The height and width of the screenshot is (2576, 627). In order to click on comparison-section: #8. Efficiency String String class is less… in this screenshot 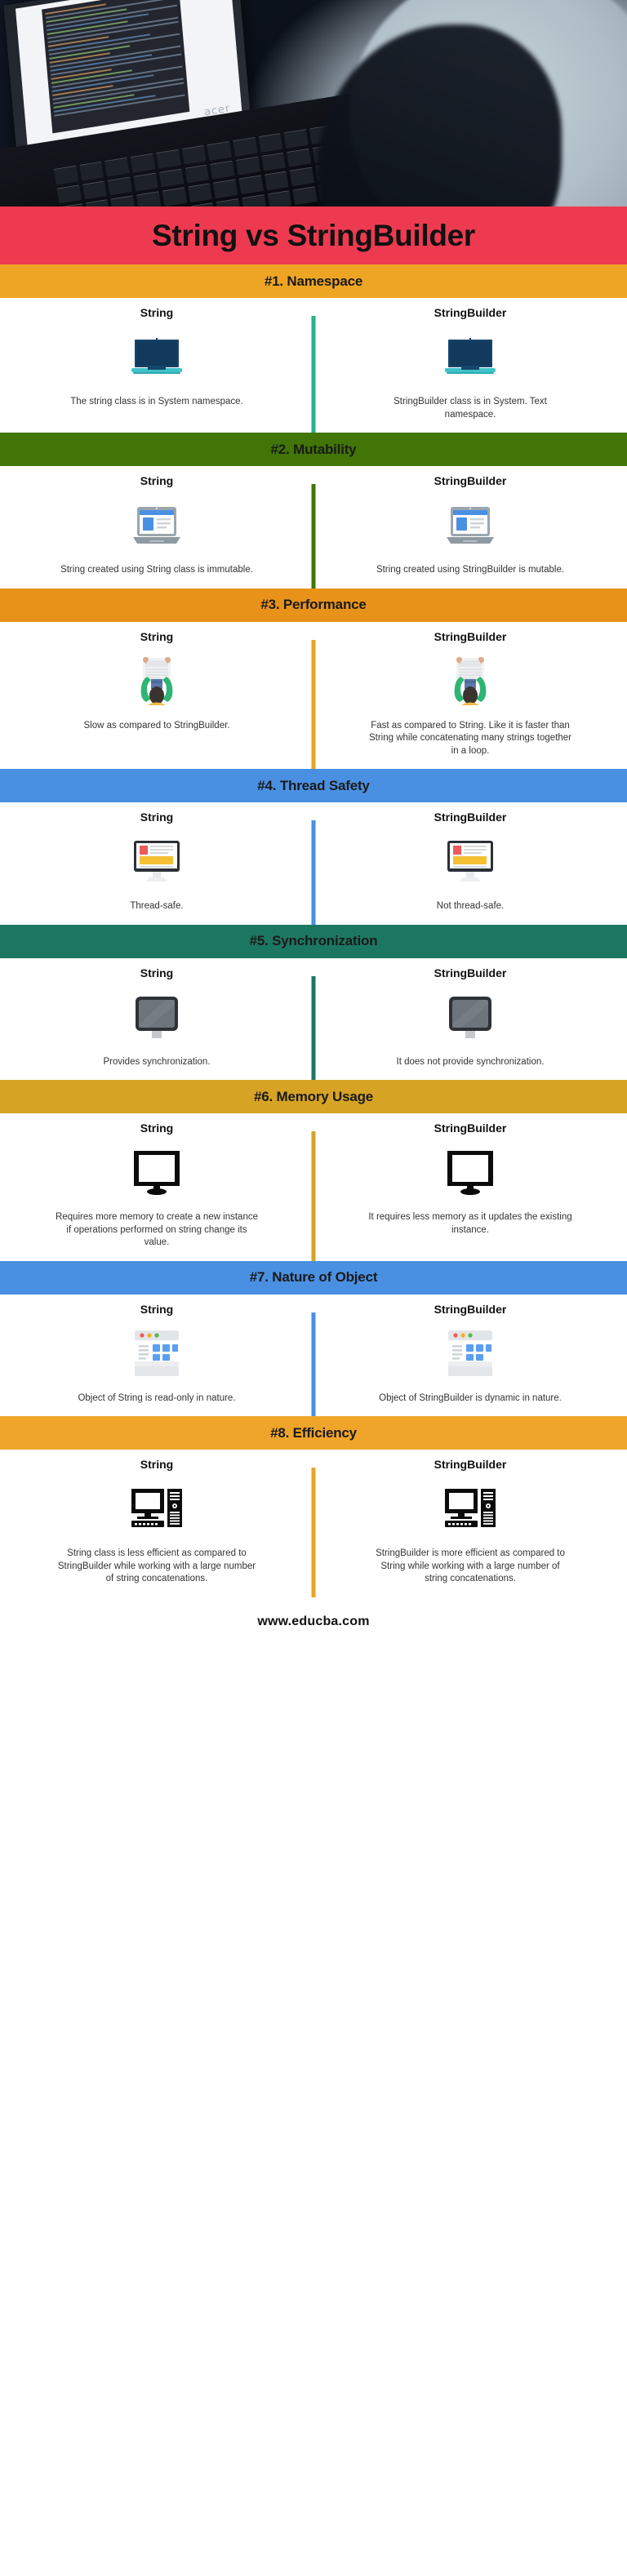, I will do `click(313, 1506)`.